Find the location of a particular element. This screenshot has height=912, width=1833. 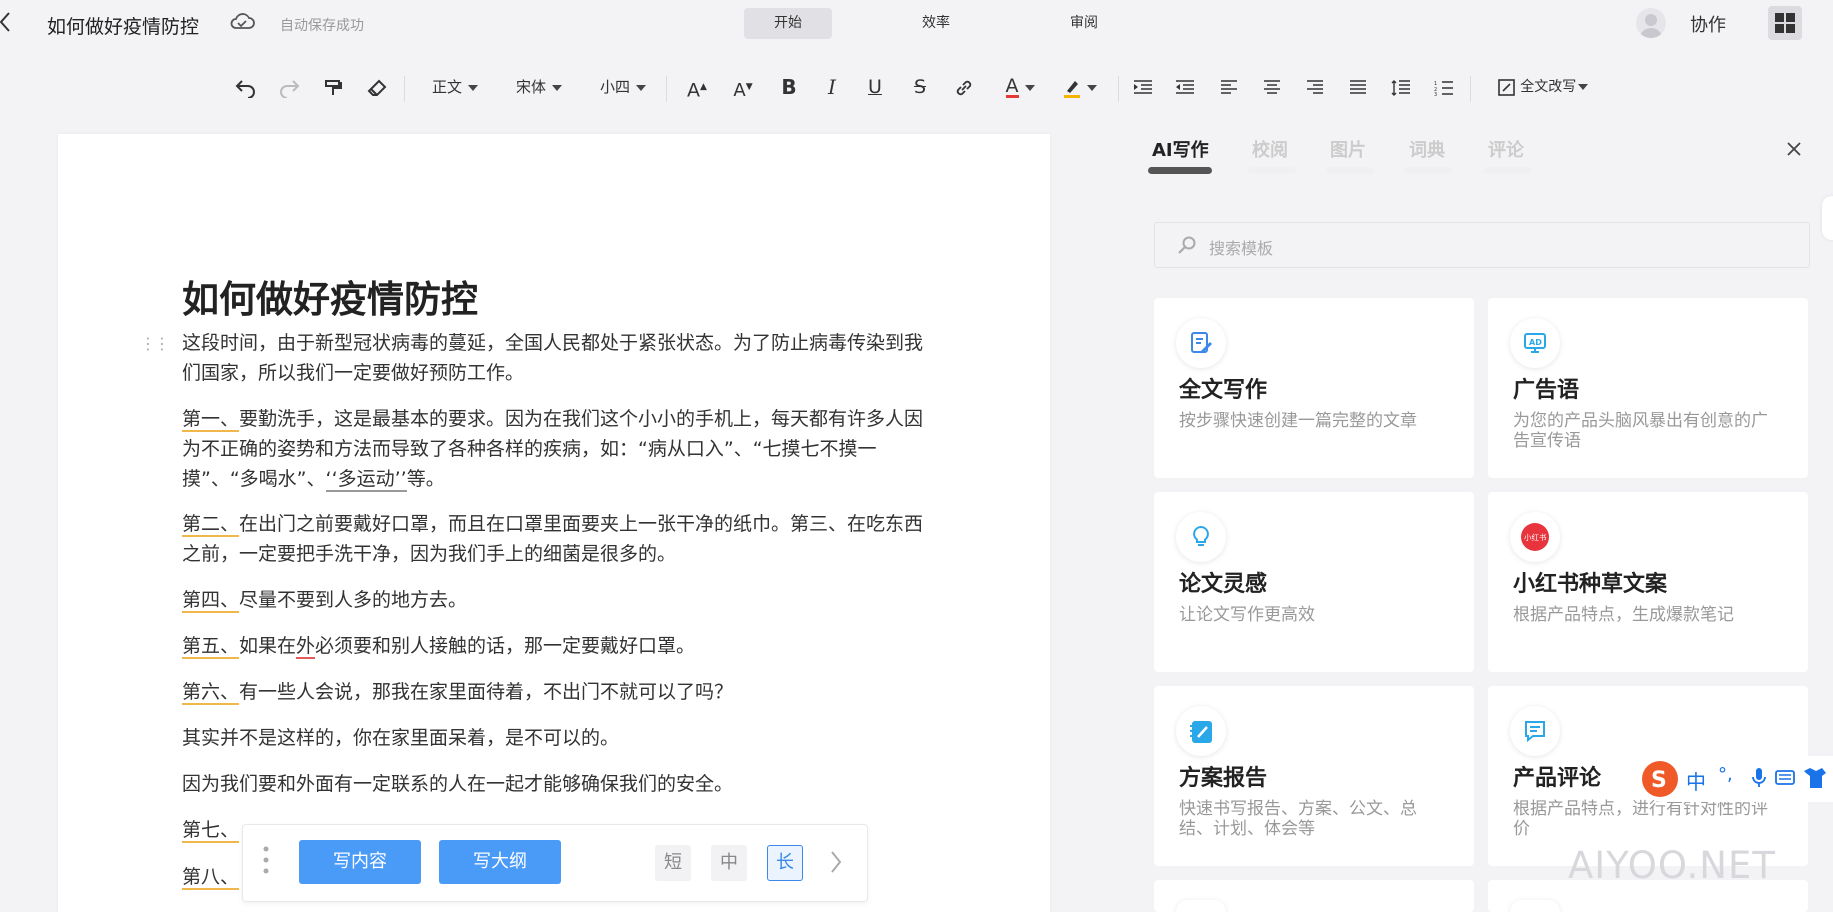

keyboard-icon is located at coordinates (1785, 777).